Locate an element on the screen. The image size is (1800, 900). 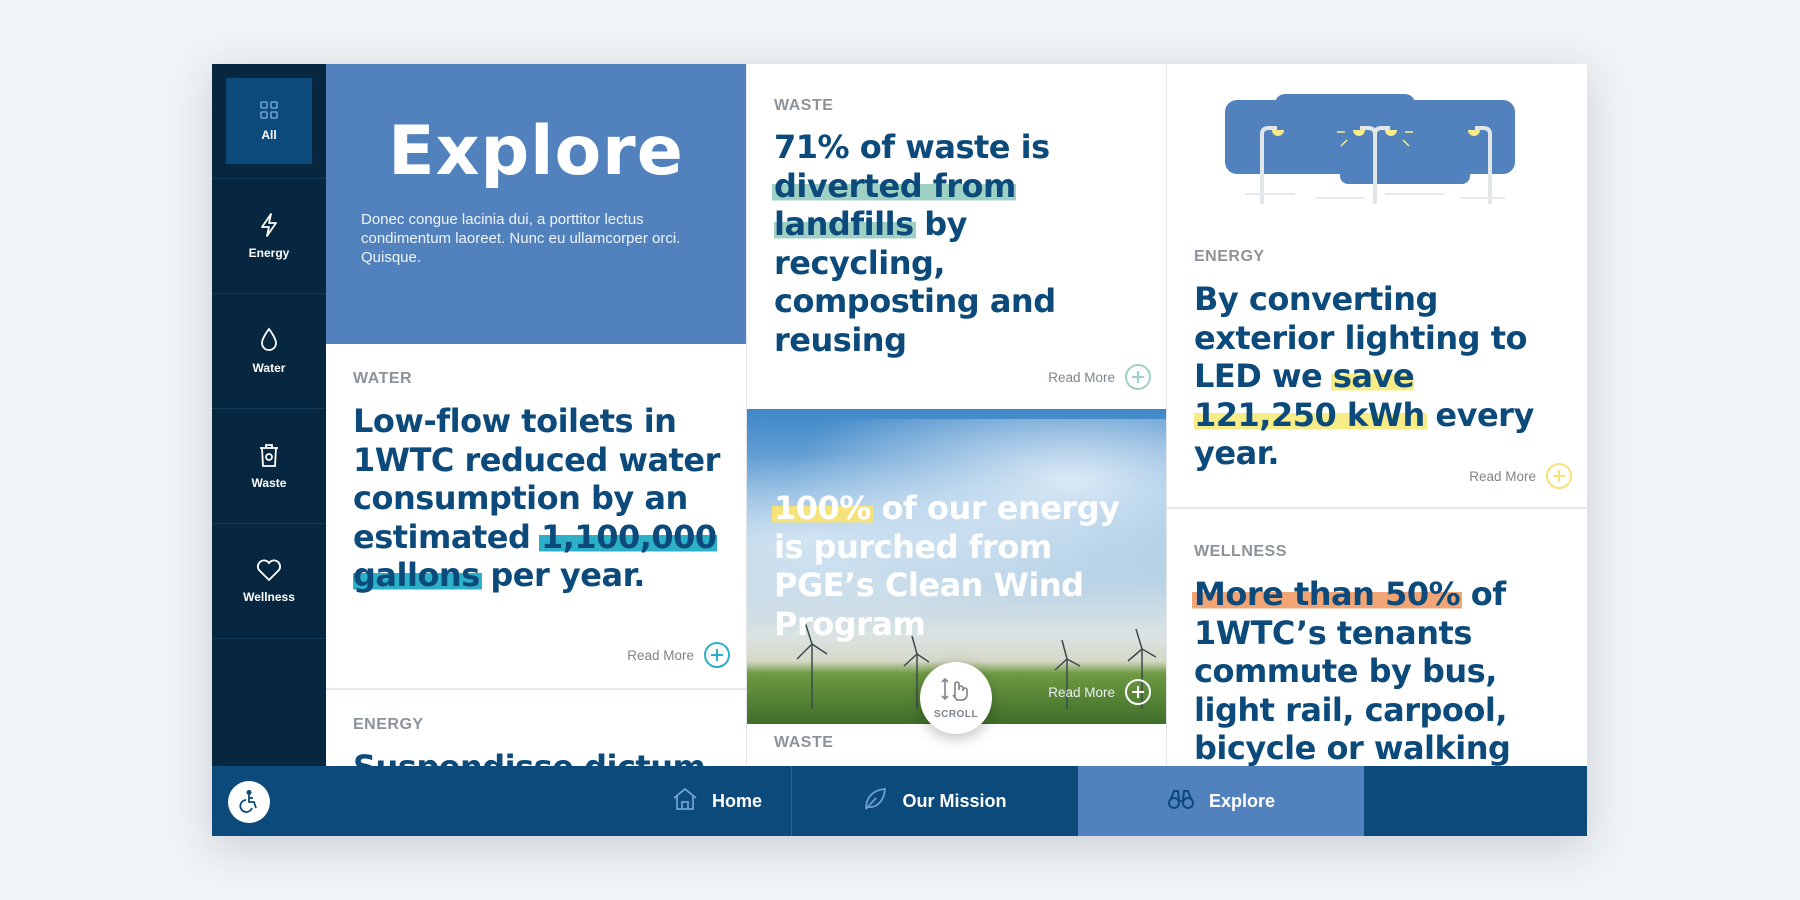
trash-icon is located at coordinates (269, 455).